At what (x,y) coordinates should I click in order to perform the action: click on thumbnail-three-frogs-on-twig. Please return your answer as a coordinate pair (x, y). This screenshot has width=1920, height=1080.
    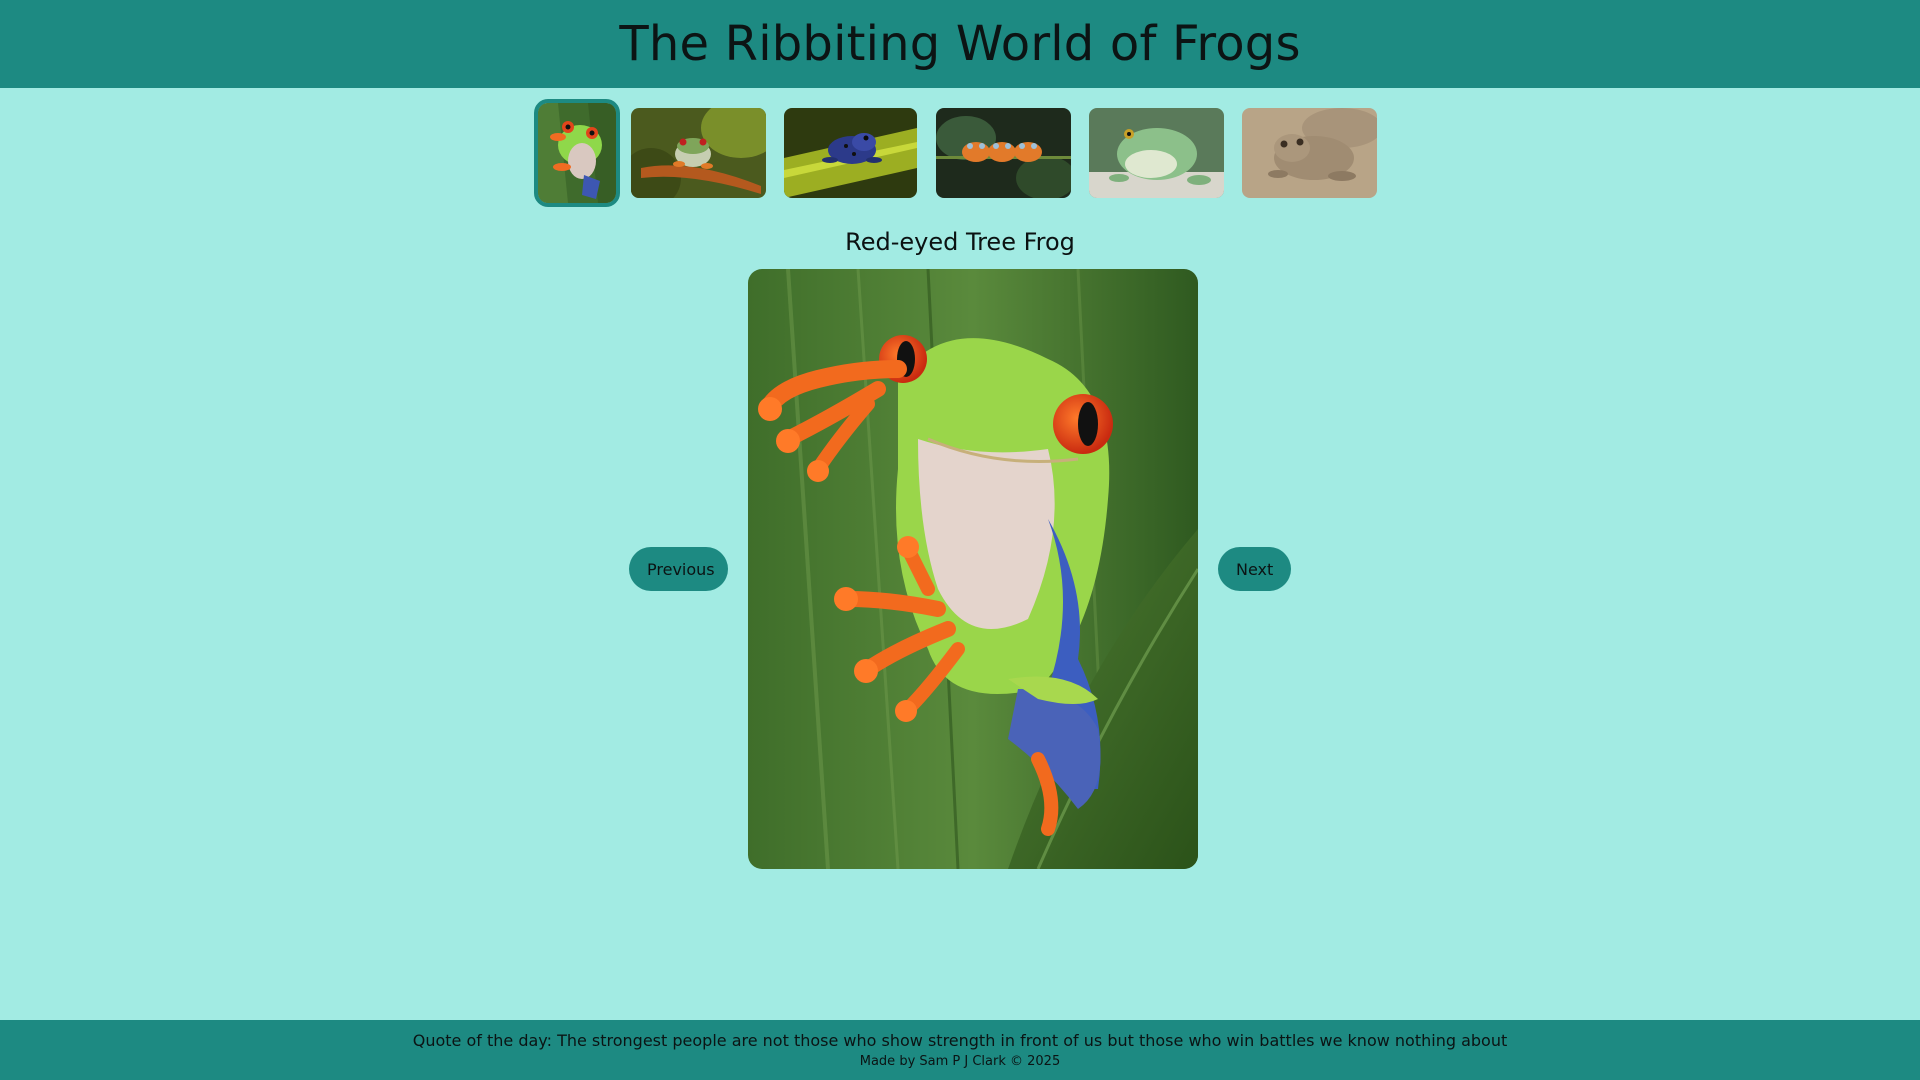
    Looking at the image, I should click on (1003, 153).